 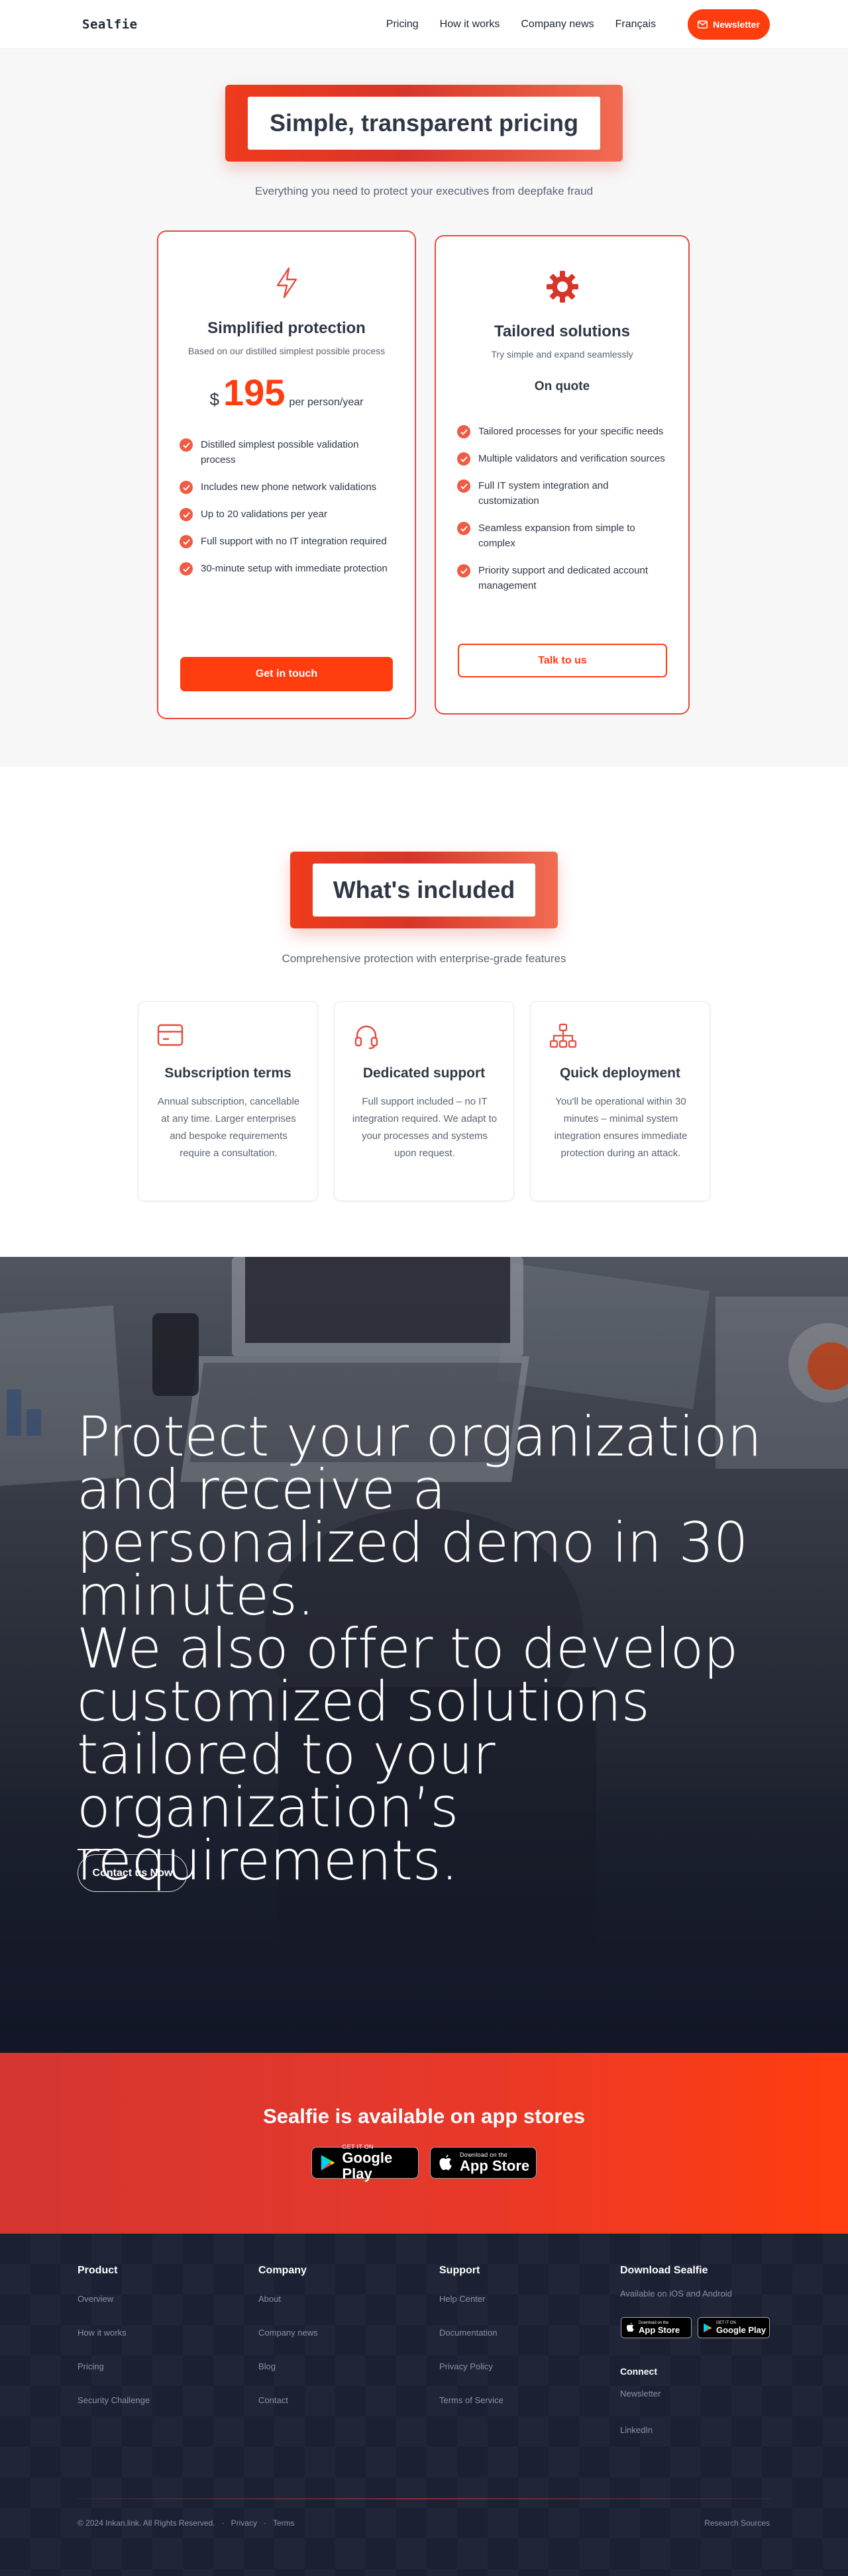 I want to click on footer-link: Help Center, so click(x=471, y=2299).